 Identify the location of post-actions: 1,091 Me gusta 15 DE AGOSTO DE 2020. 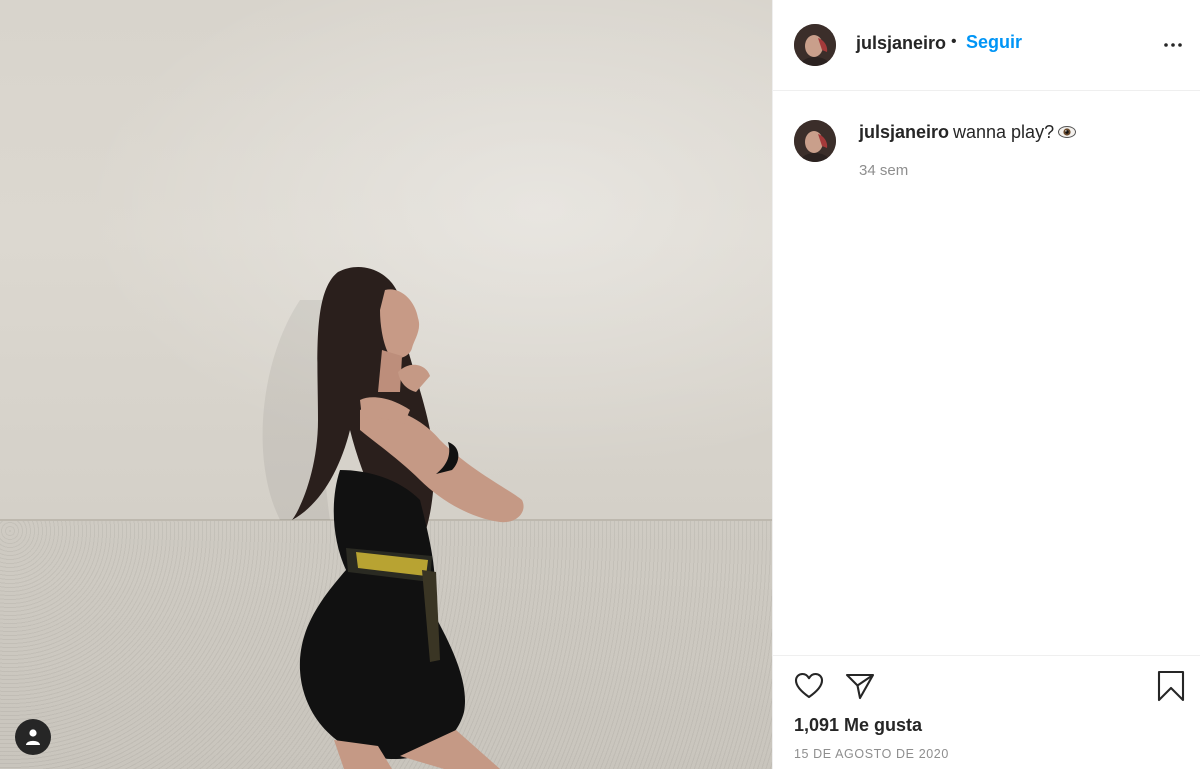
(986, 712).